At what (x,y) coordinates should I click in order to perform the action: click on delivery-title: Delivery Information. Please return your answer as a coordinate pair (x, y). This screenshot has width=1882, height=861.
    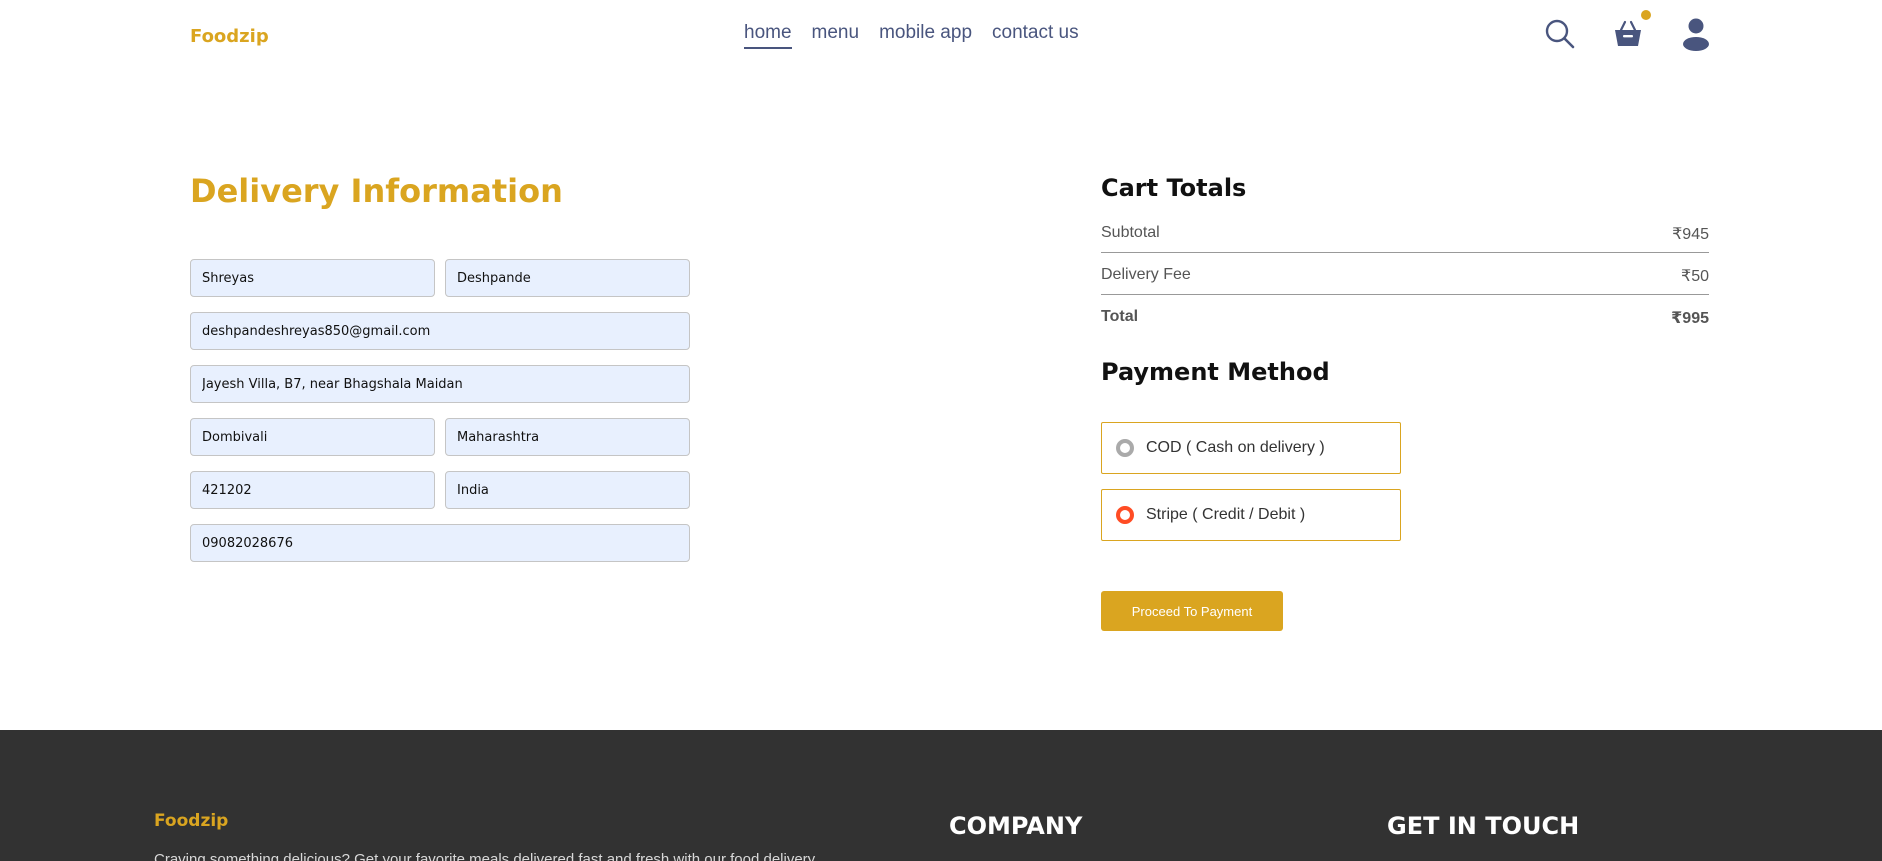
    Looking at the image, I should click on (376, 191).